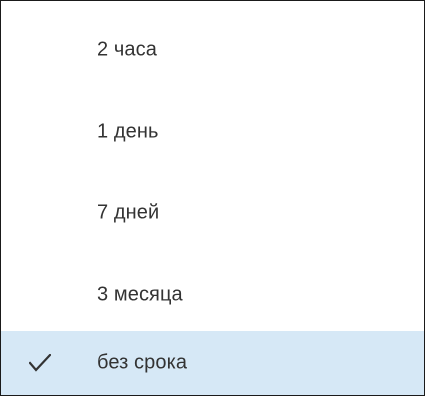  What do you see at coordinates (127, 49) in the screenshot?
I see `menu-item-label: 2 часа` at bounding box center [127, 49].